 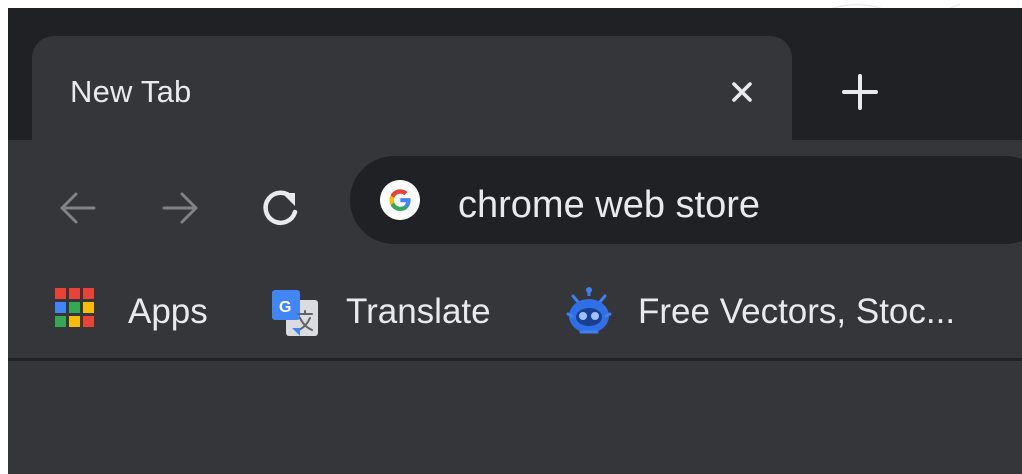 What do you see at coordinates (75, 308) in the screenshot?
I see `apps-grid-icon` at bounding box center [75, 308].